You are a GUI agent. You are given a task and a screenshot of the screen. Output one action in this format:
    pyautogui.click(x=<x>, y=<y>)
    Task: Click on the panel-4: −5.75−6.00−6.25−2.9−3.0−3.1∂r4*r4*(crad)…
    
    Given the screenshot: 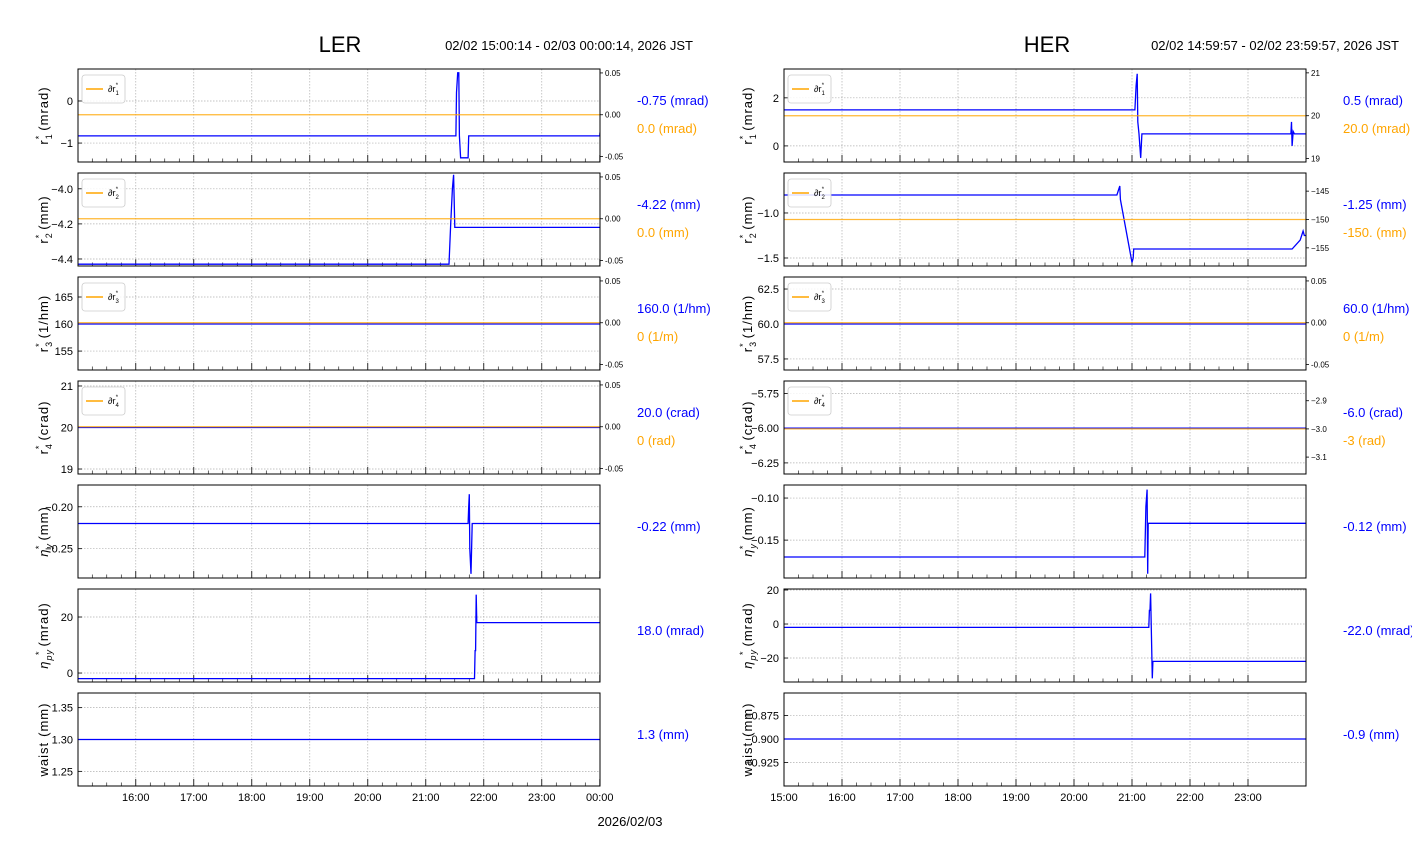 What is the action you would take?
    pyautogui.click(x=1070, y=427)
    